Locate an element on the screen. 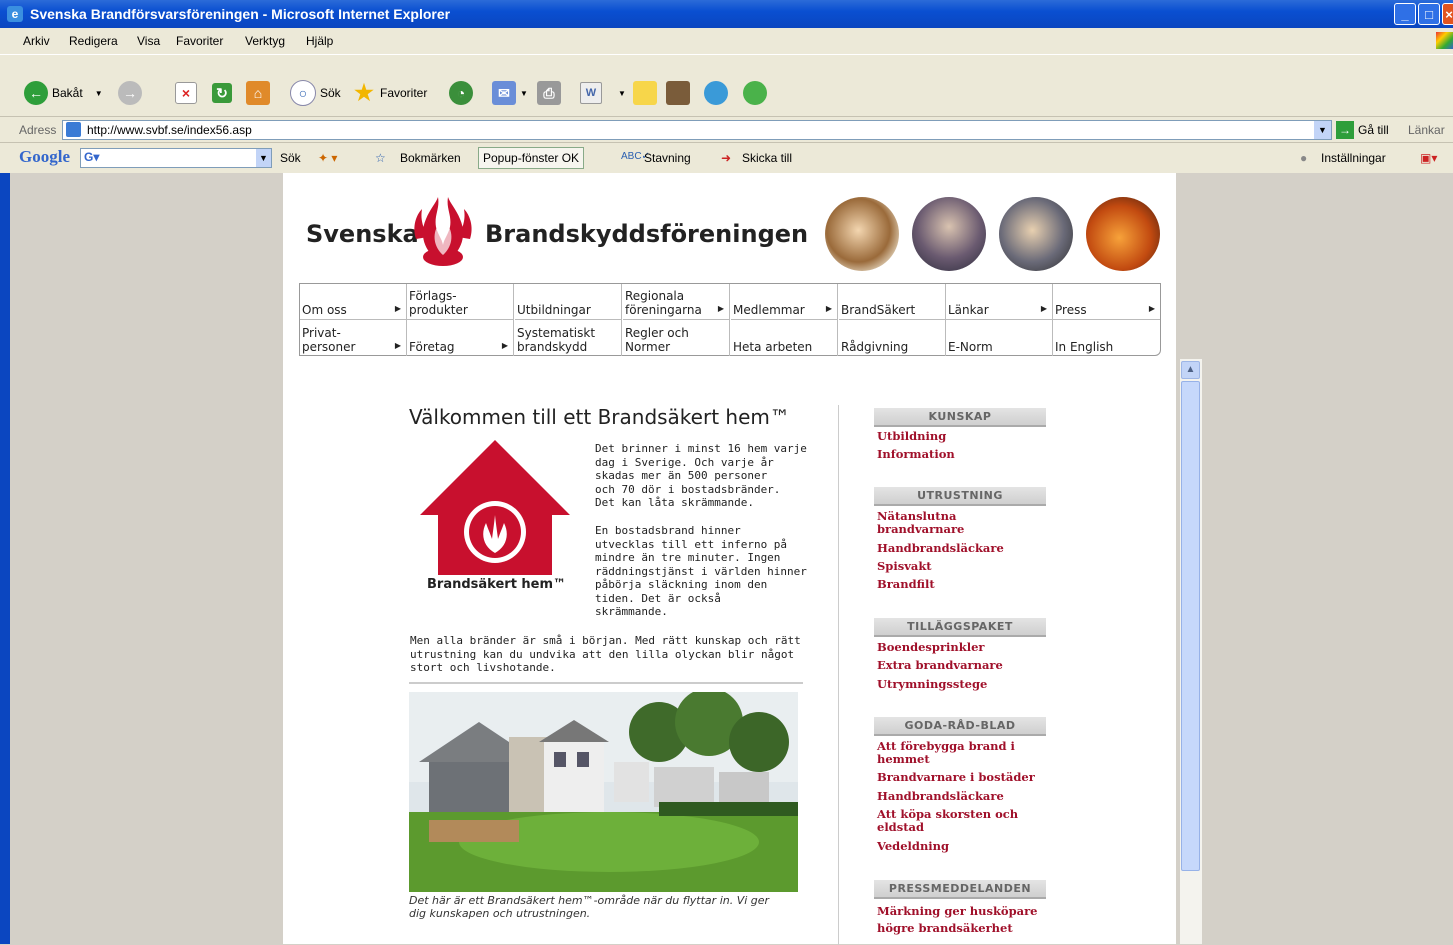 The height and width of the screenshot is (945, 1453). link-forebygga-brand: Att förebygga brand i hemmet is located at coordinates (964, 753).